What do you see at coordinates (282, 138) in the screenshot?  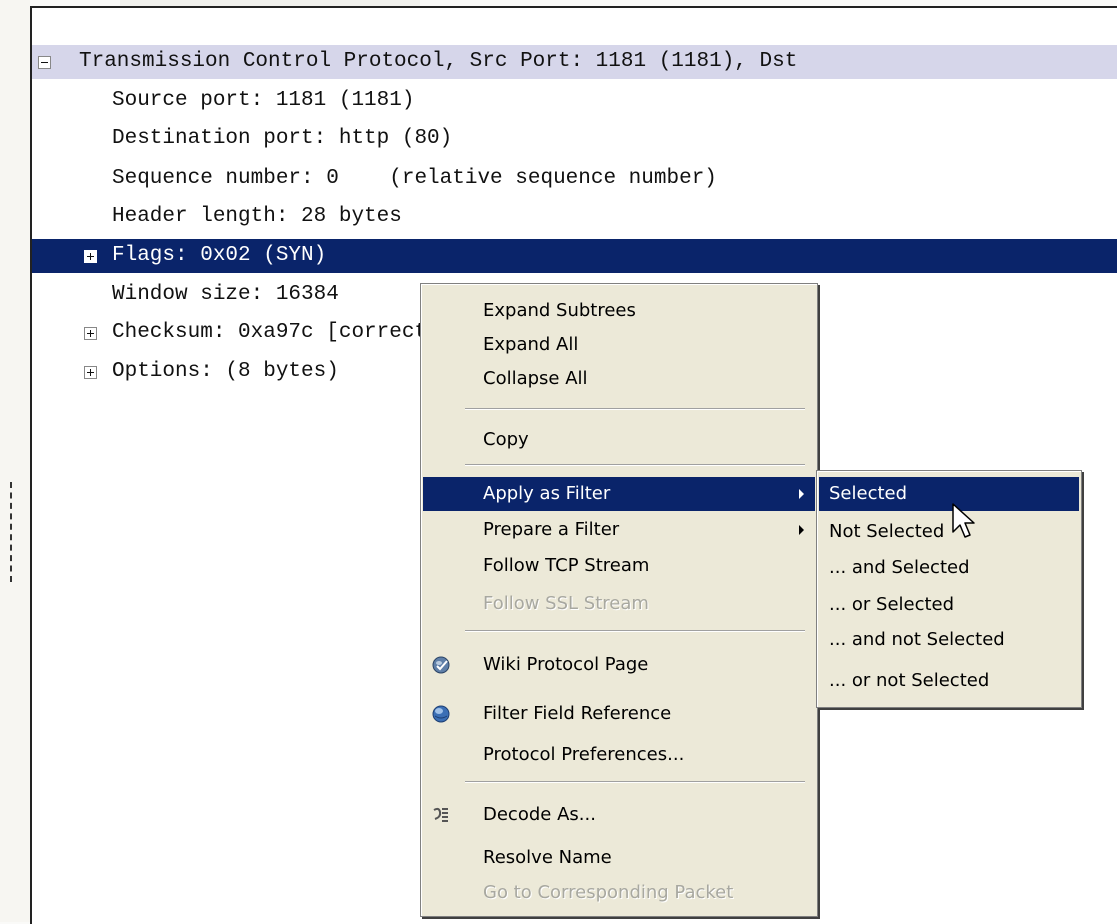 I see `tree-row-label: Destination port: http (80)` at bounding box center [282, 138].